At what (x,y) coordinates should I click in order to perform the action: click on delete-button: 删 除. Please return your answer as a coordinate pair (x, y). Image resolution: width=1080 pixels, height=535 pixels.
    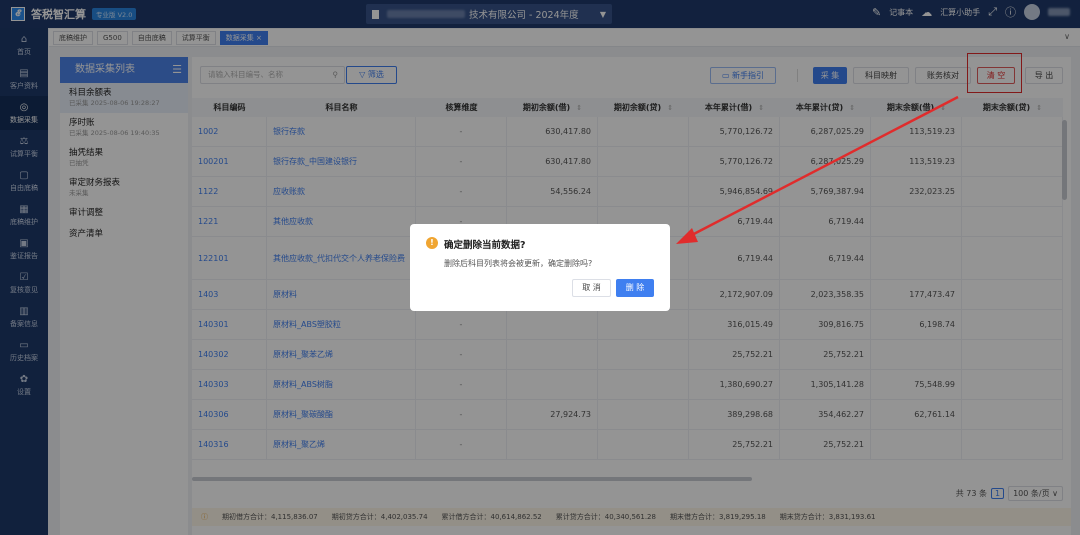
    Looking at the image, I should click on (635, 288).